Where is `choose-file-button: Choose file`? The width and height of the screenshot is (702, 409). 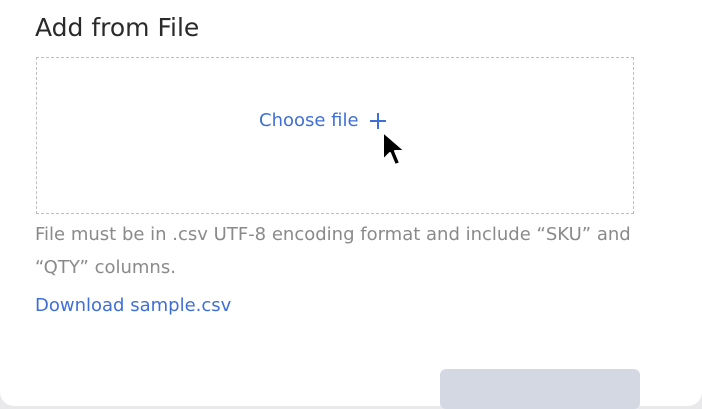 choose-file-button: Choose file is located at coordinates (323, 121).